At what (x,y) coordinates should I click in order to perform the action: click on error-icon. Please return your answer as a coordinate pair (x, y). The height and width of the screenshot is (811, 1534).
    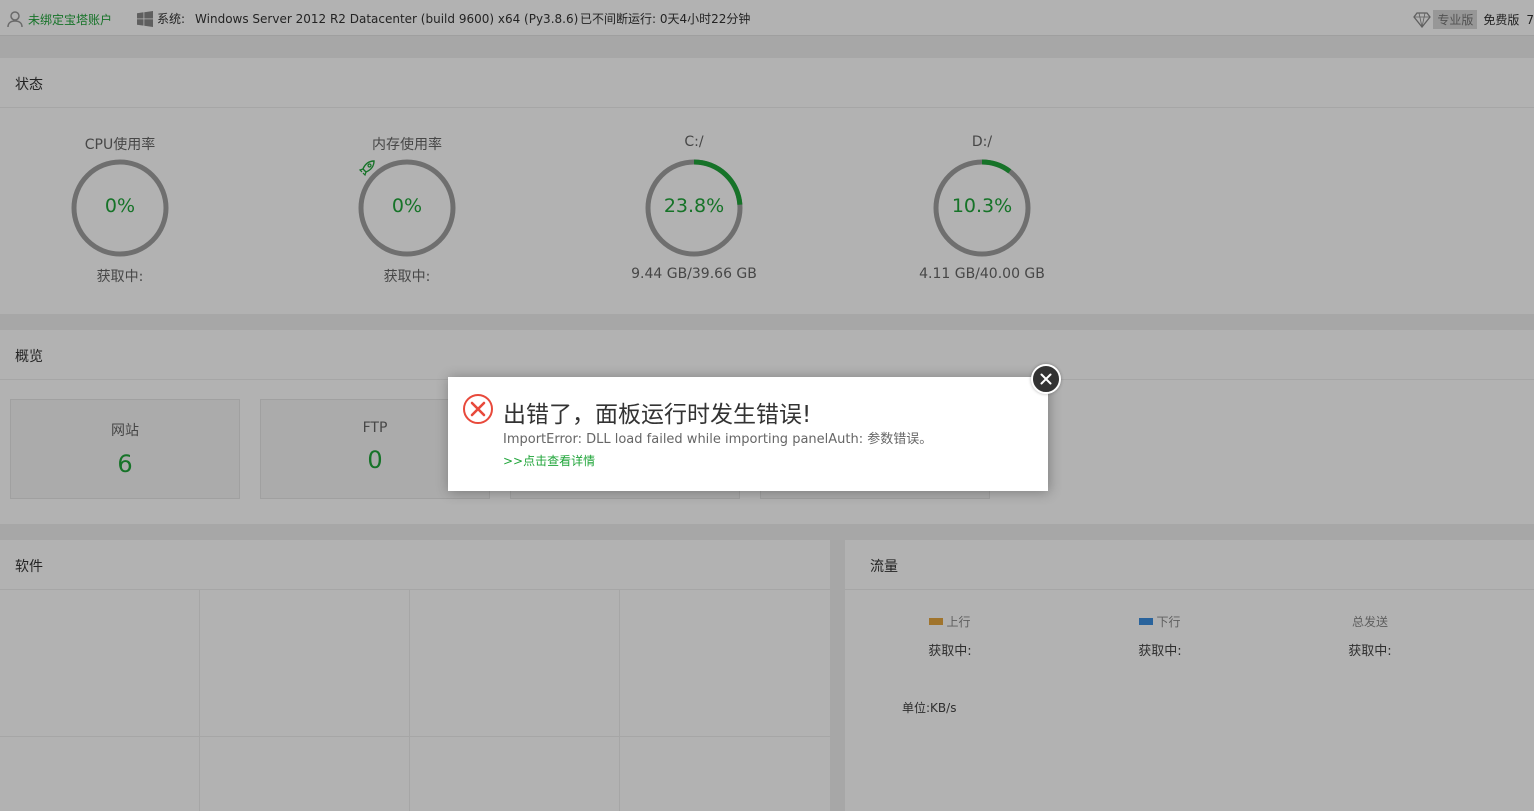
    Looking at the image, I should click on (478, 409).